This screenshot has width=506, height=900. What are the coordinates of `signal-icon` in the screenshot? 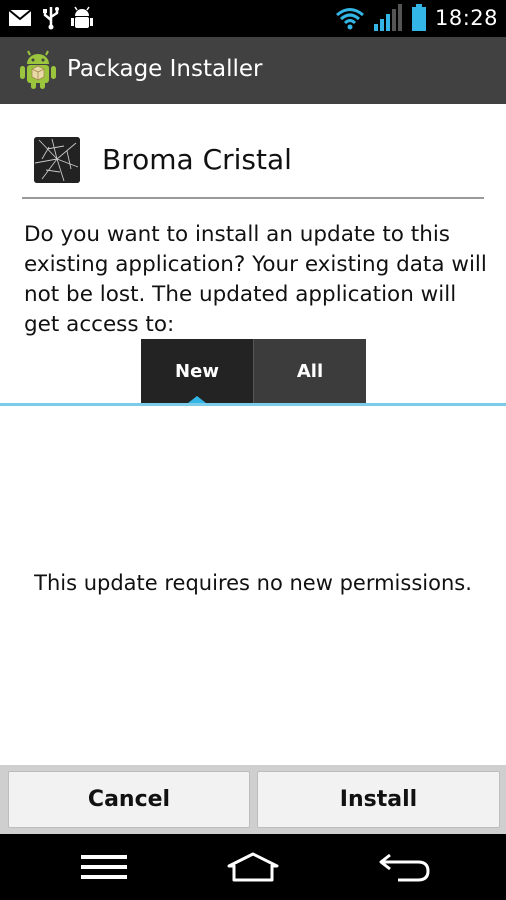 It's located at (387, 17).